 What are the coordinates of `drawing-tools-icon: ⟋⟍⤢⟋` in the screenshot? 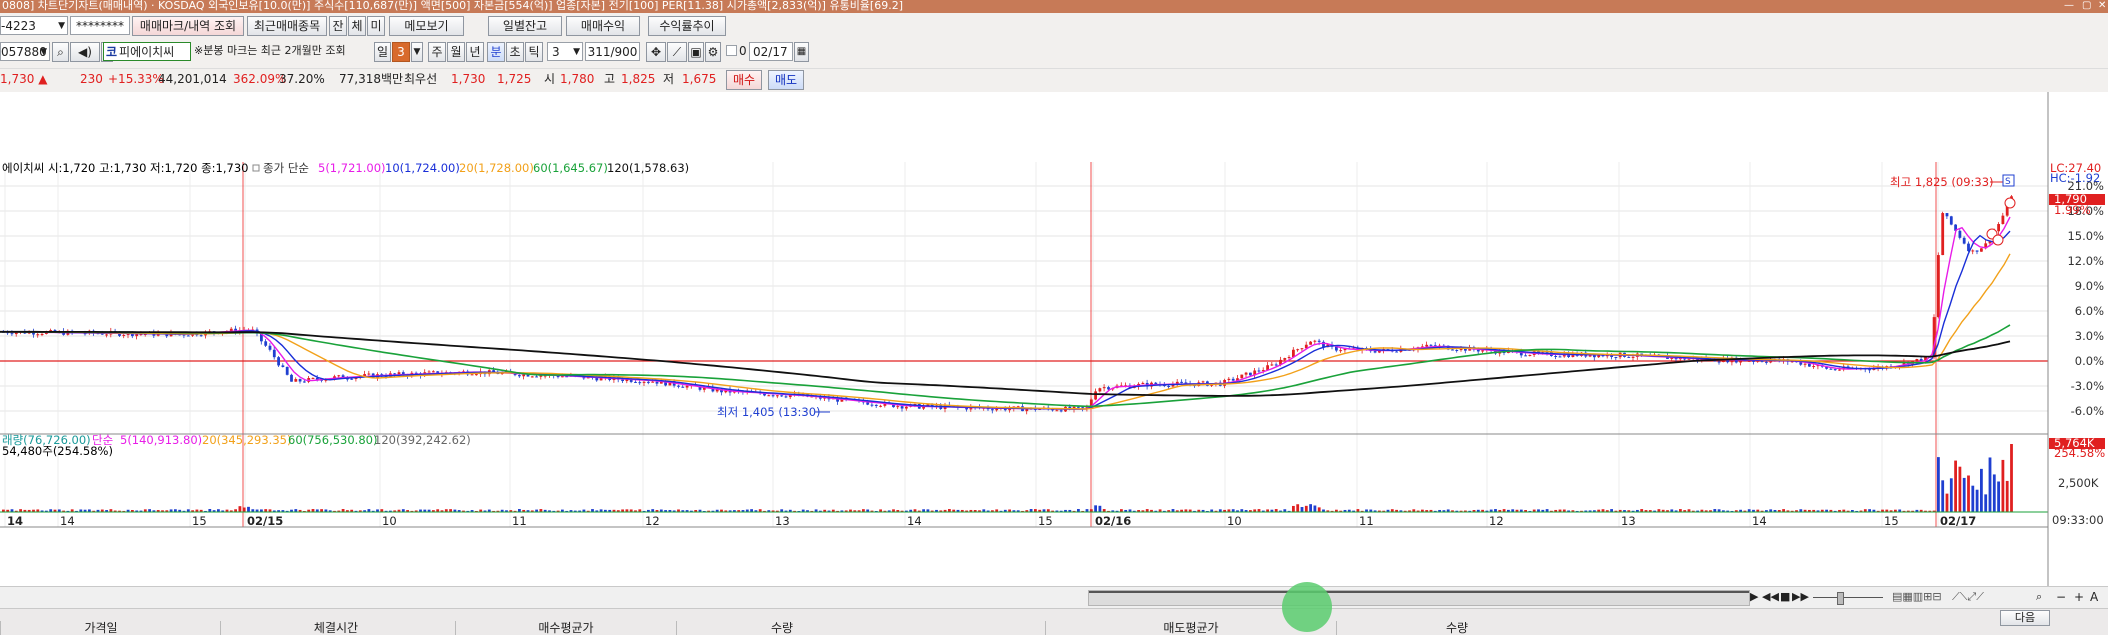 It's located at (1968, 597).